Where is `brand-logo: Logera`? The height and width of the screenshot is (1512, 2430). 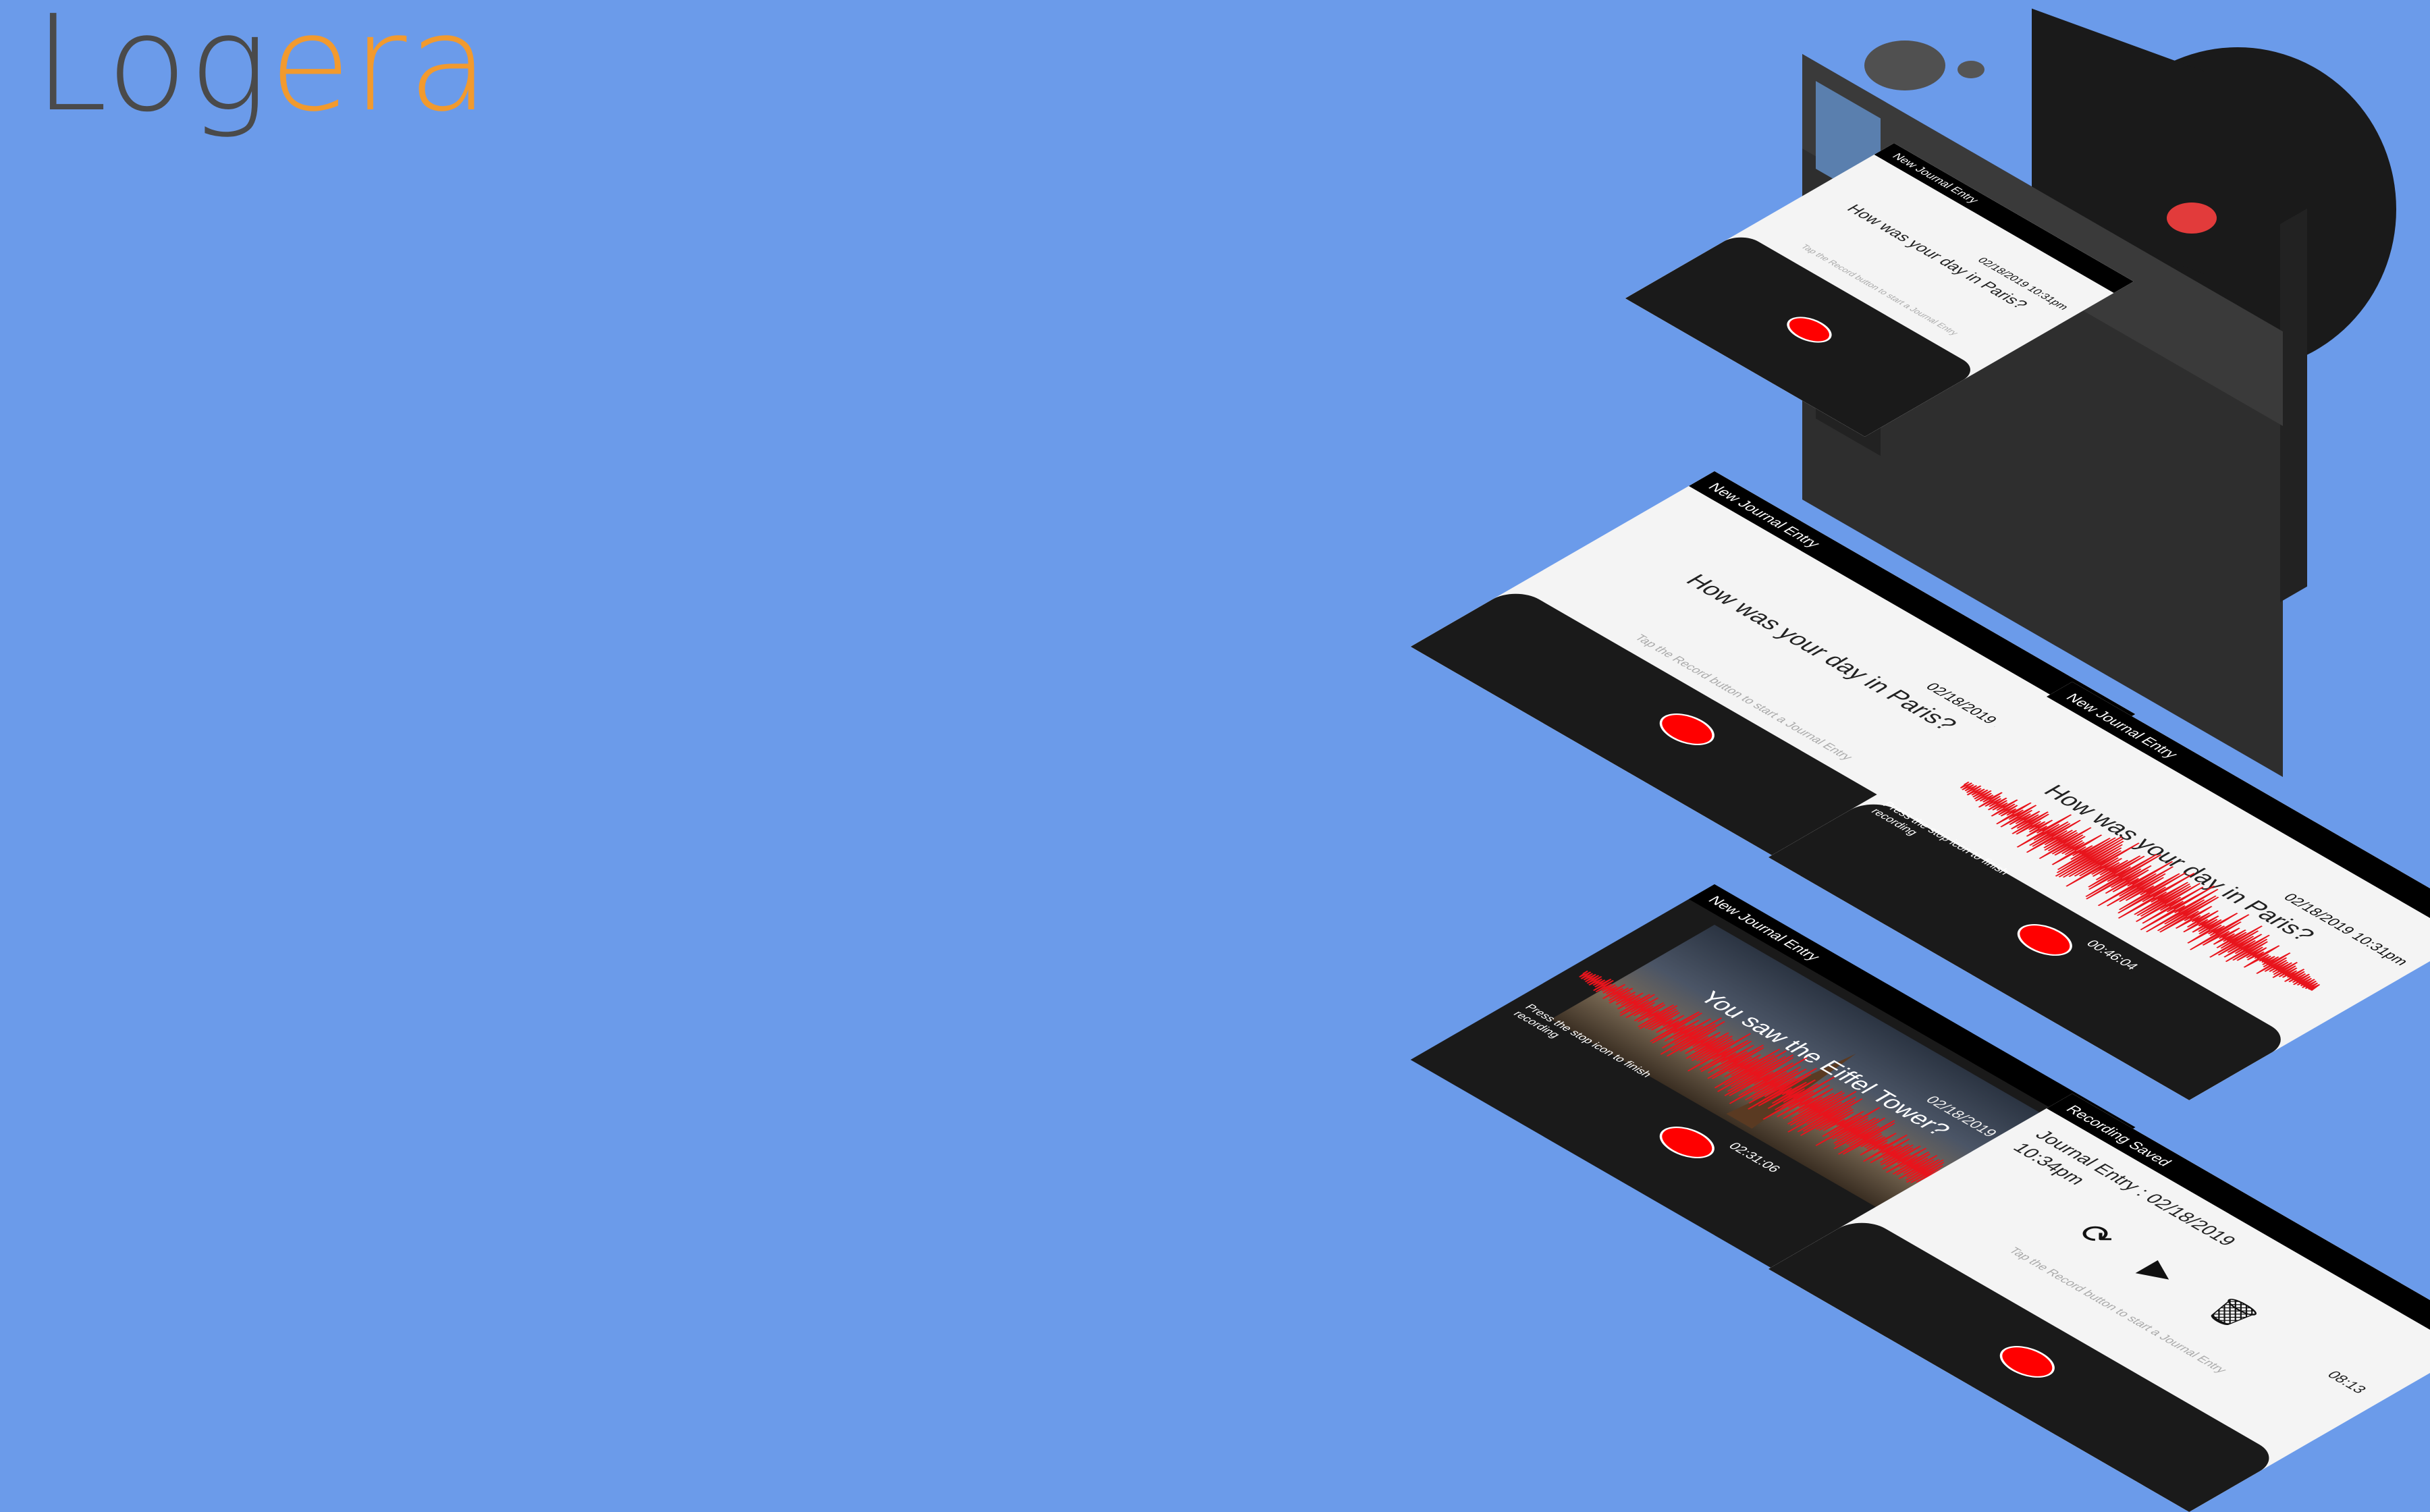 brand-logo: Logera is located at coordinates (262, 69).